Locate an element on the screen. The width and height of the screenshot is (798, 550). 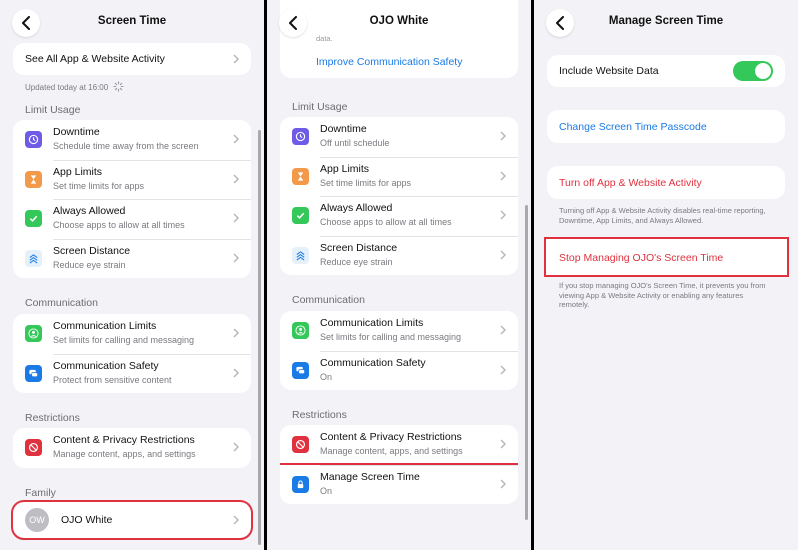
limit-usage-header: Limit Usage is located at coordinates (53, 110).